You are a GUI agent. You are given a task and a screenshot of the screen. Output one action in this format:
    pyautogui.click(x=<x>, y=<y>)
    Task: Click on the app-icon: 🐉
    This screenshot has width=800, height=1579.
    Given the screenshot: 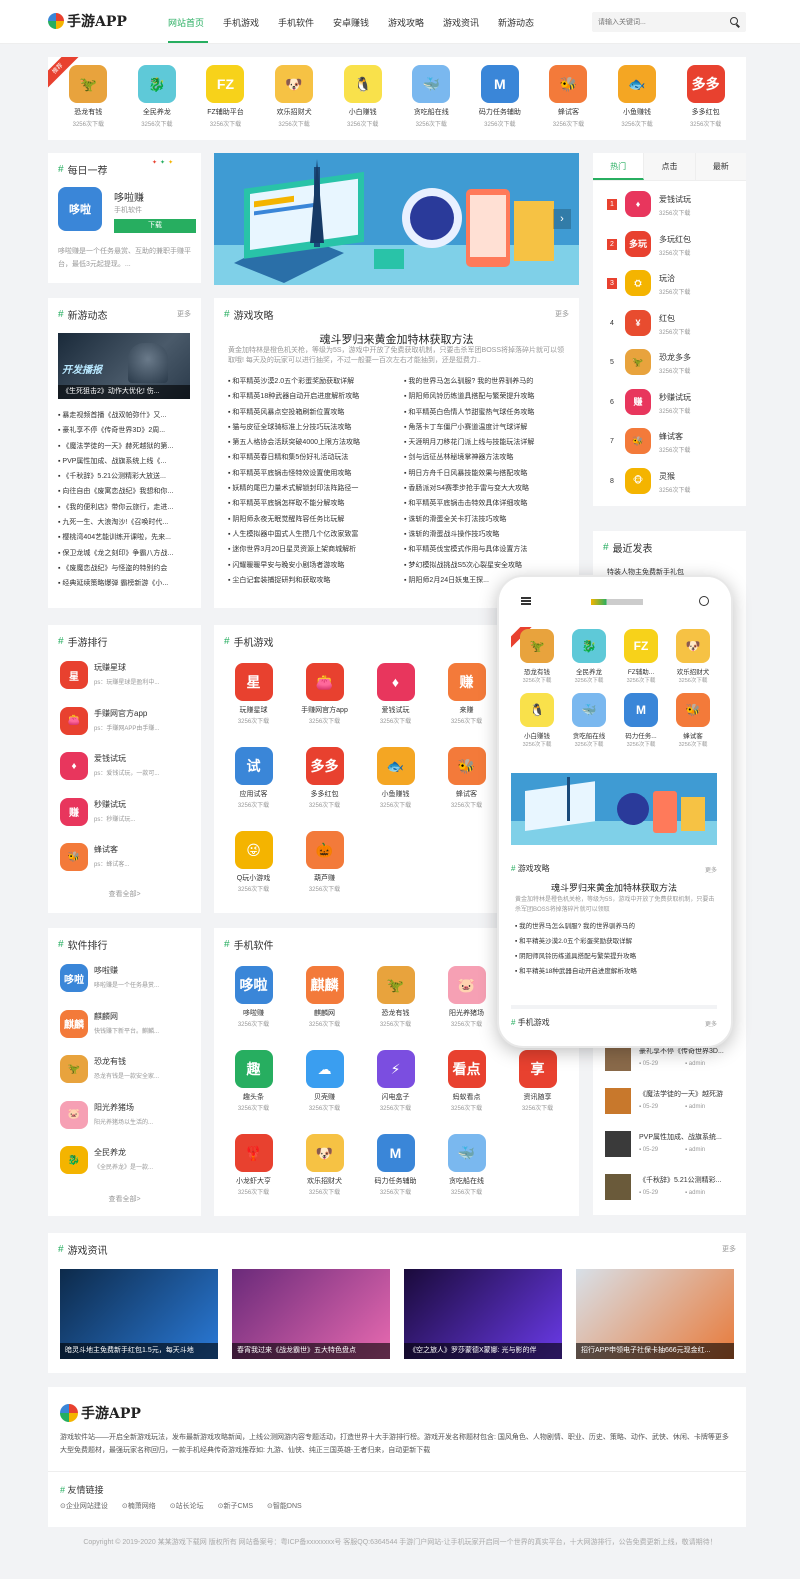 What is the action you would take?
    pyautogui.click(x=156, y=84)
    